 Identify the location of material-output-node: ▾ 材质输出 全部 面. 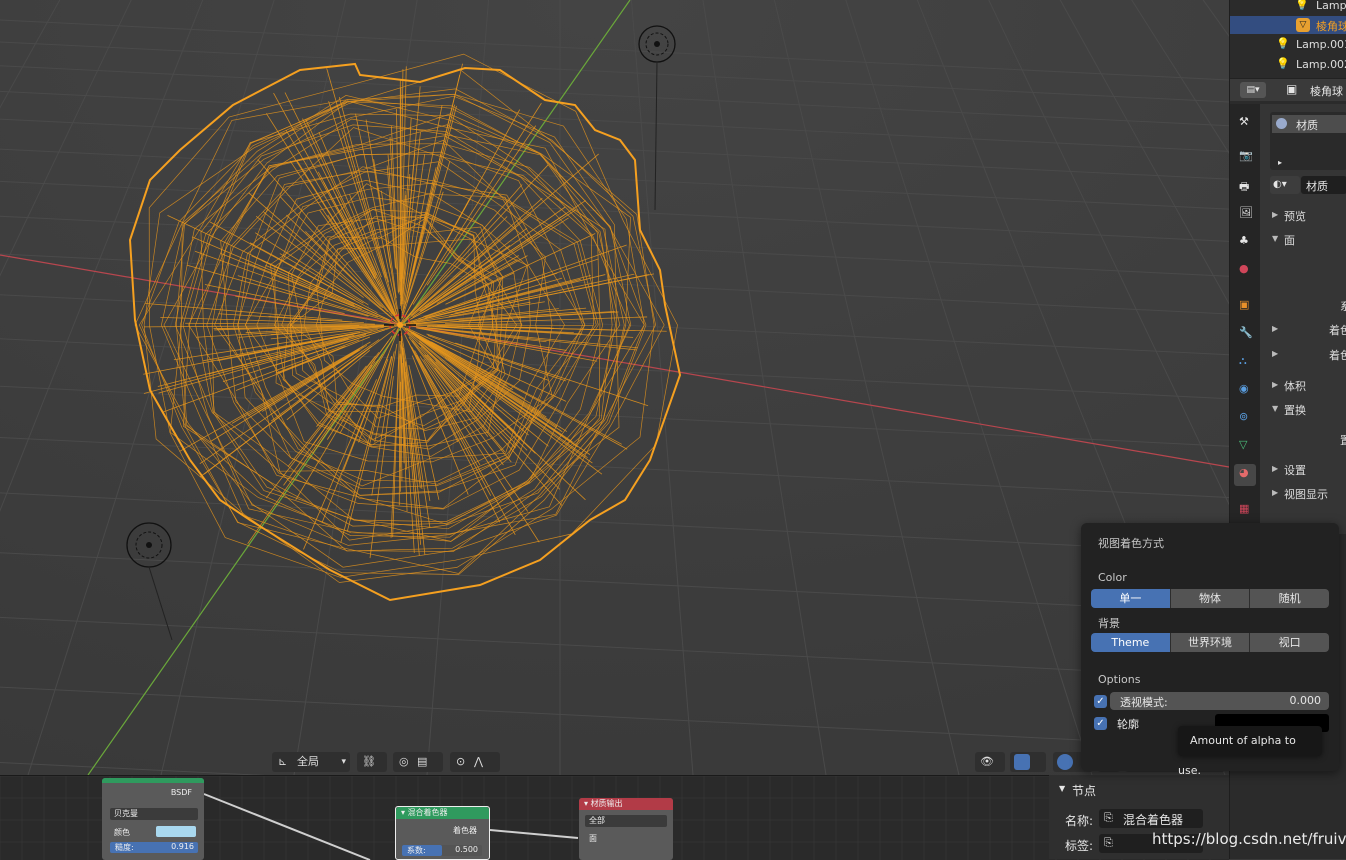
(626, 829).